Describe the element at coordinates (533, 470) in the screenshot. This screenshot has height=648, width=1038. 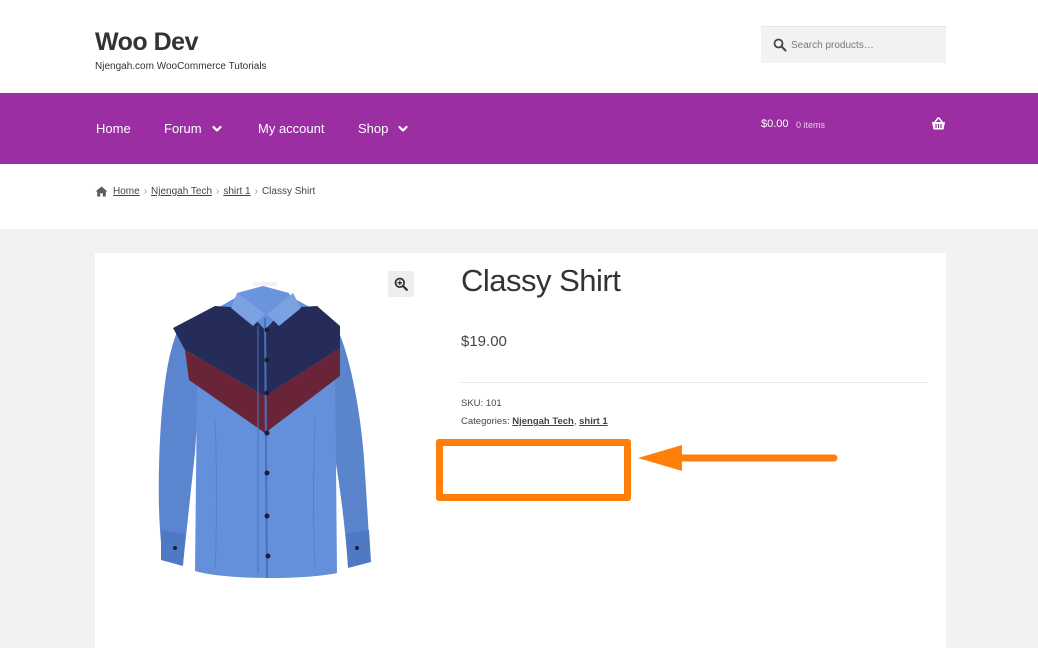
I see `annotation-highlight-box` at that location.